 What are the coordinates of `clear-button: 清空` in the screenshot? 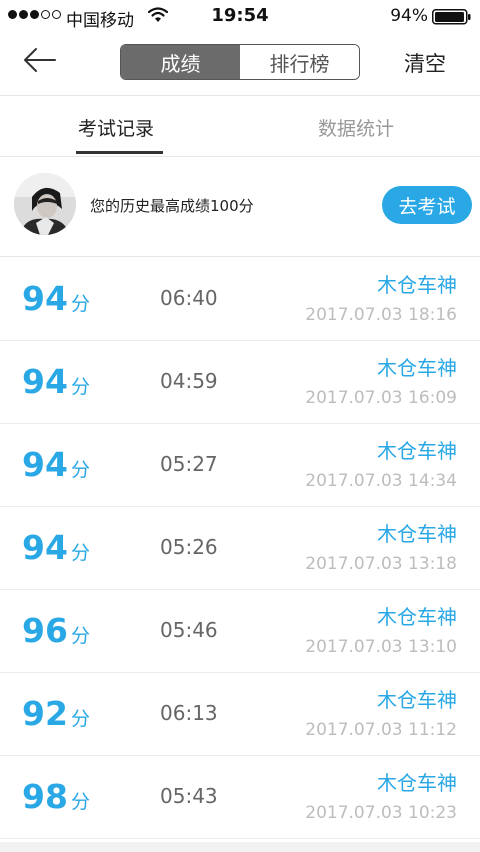 It's located at (425, 63).